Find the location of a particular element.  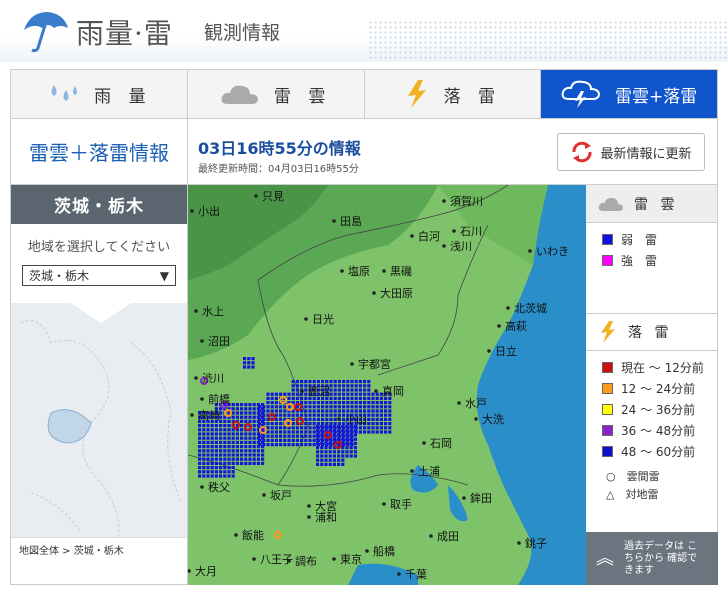

city-label-urawa: 浦和 is located at coordinates (326, 517).